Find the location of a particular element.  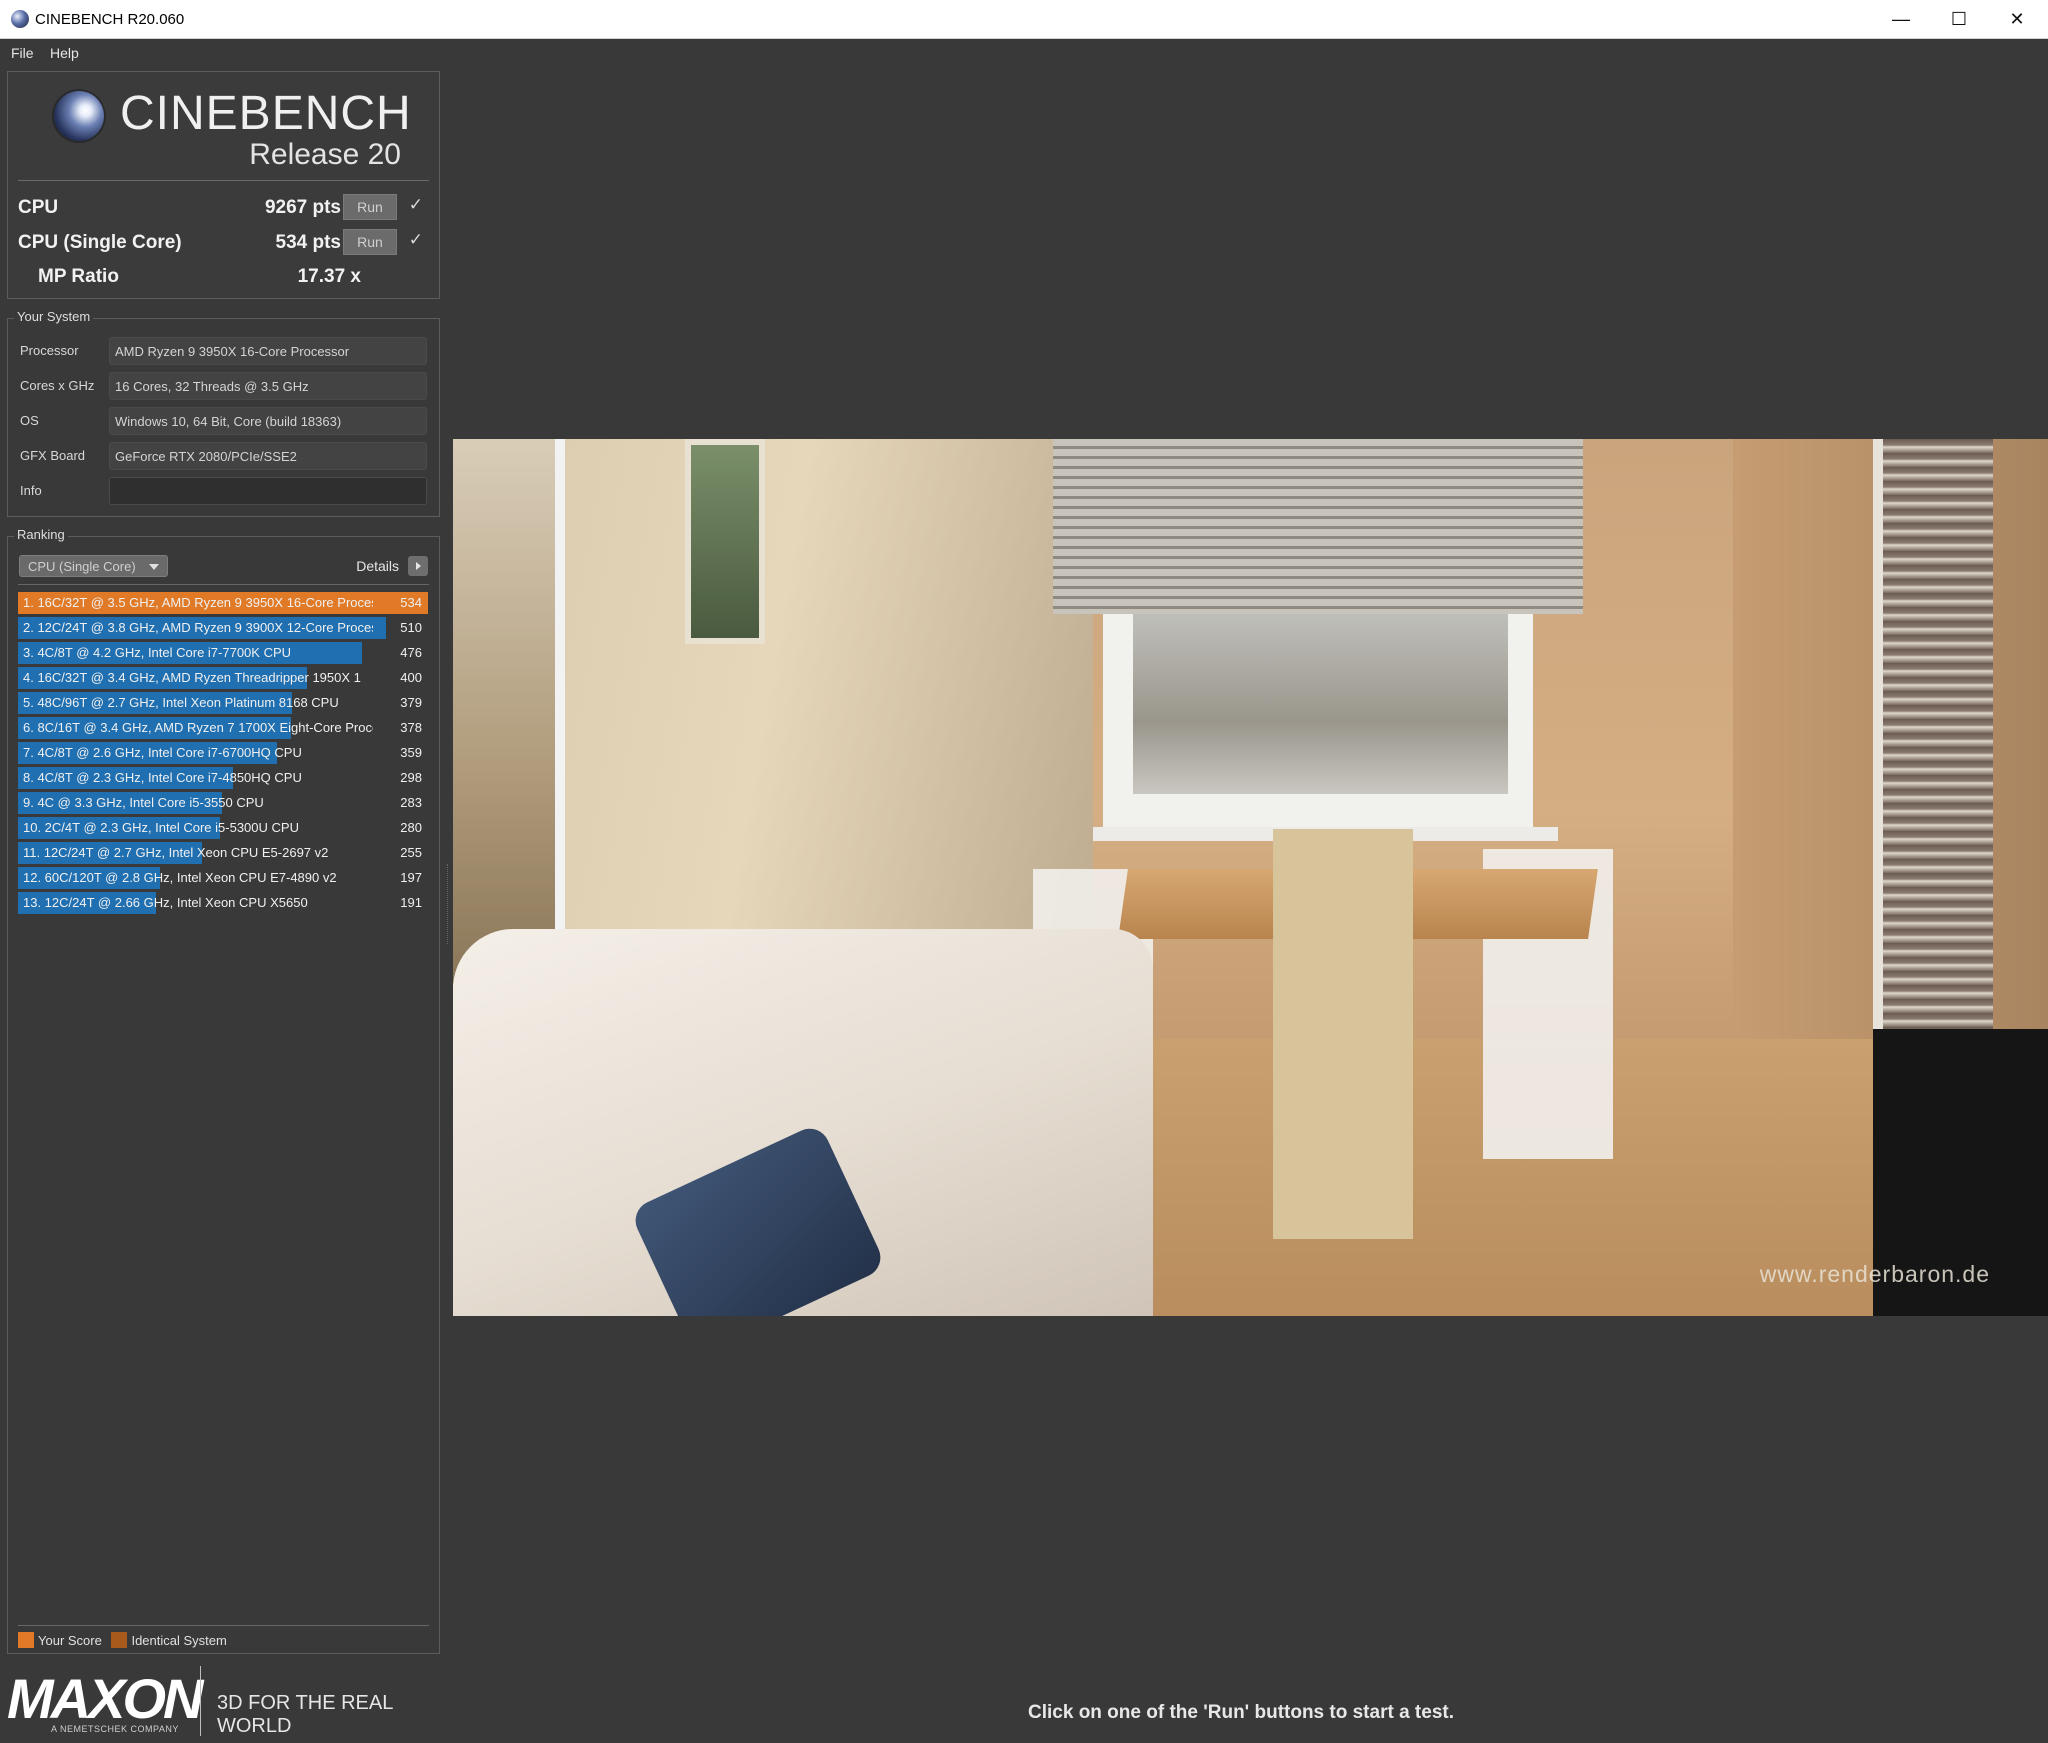

close-button: ✕ is located at coordinates (2017, 19).